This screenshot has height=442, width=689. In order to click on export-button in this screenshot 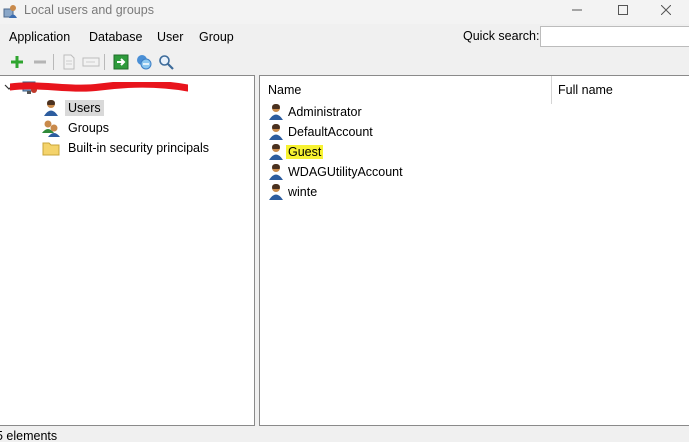, I will do `click(121, 62)`.